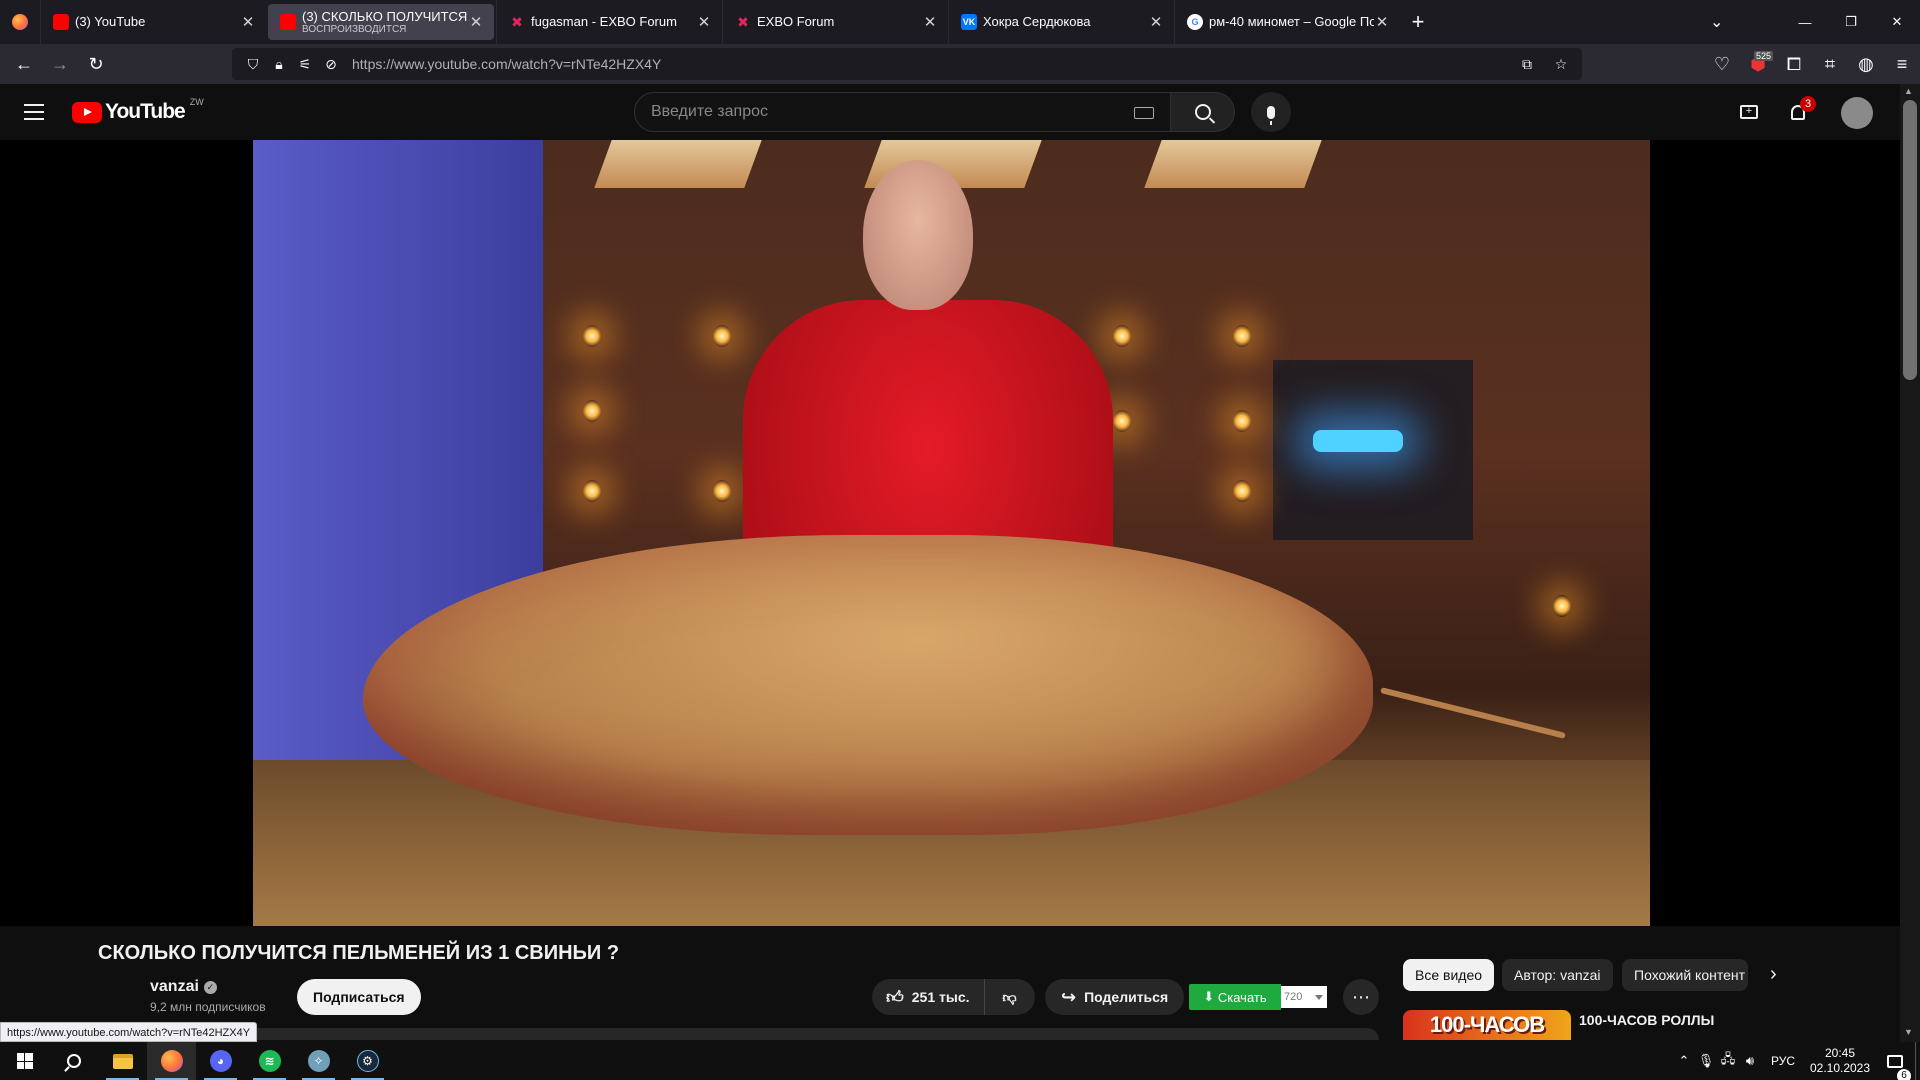 The width and height of the screenshot is (1920, 1080). What do you see at coordinates (604, 22) in the screenshot?
I see `tab-title: fugasman - EXBO Forum` at bounding box center [604, 22].